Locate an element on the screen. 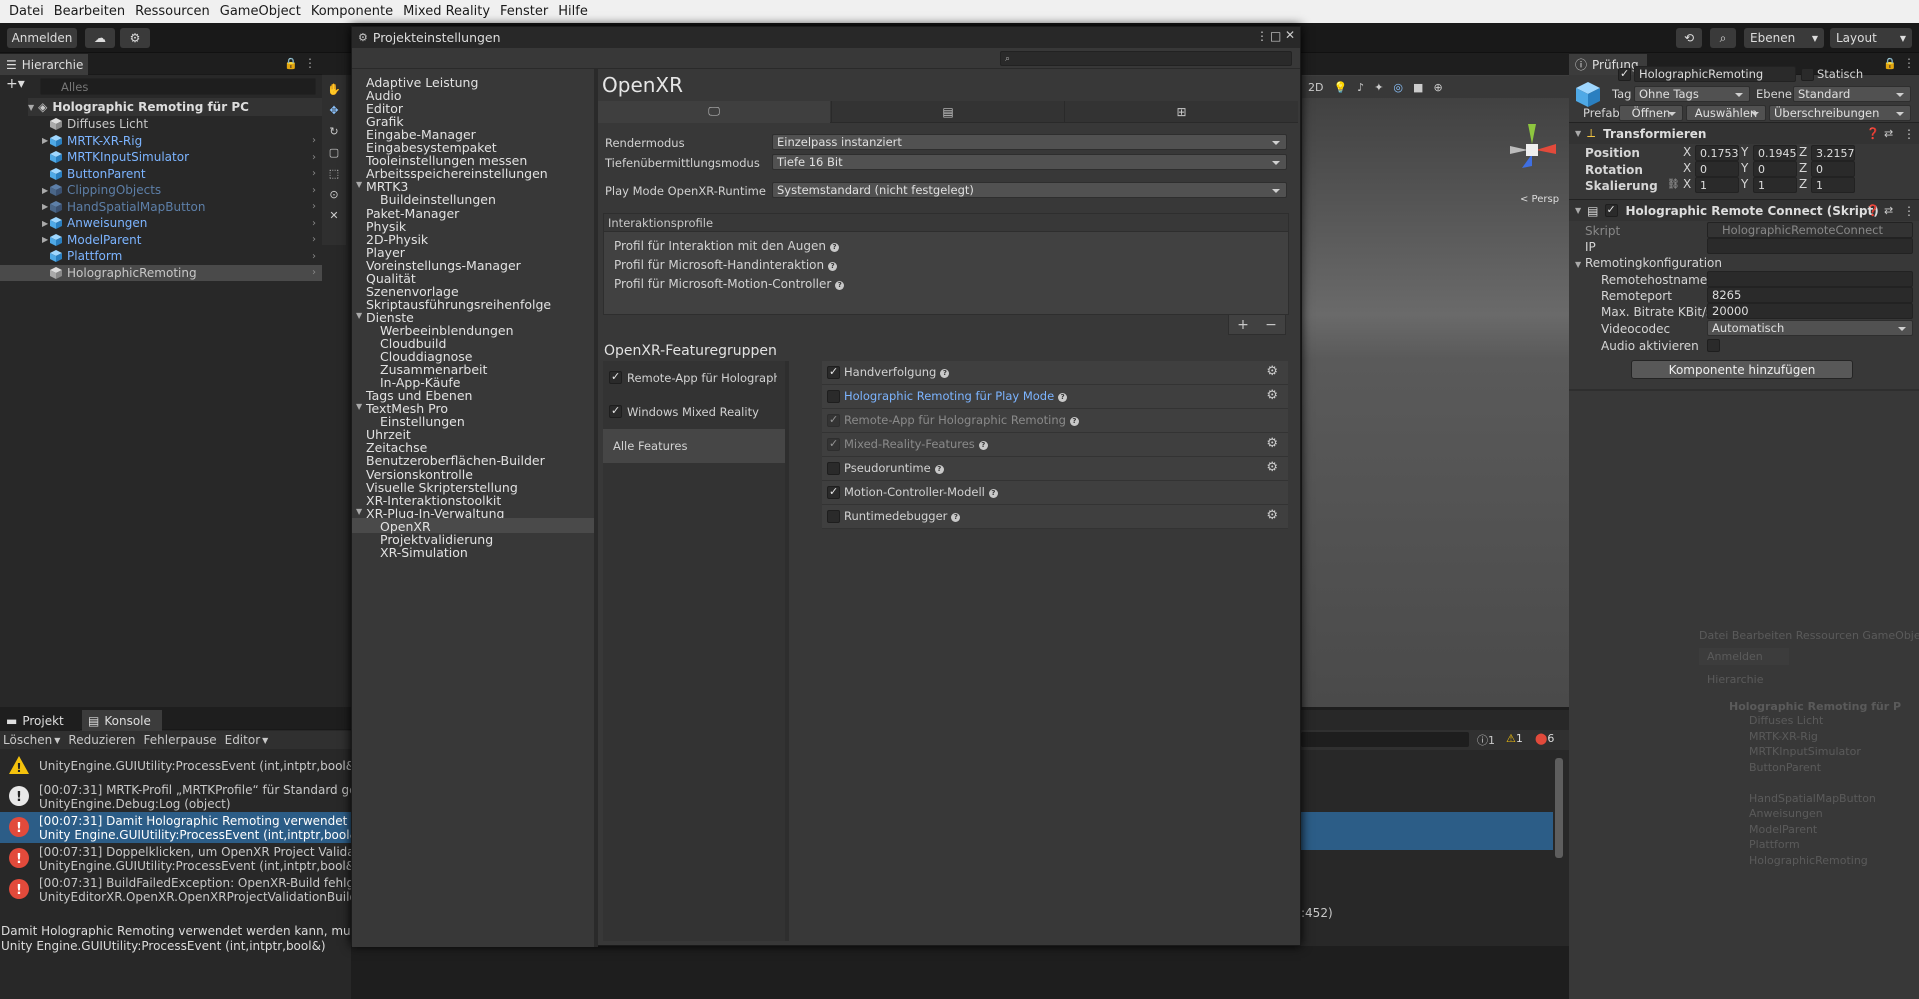  transform-expand-icon: ▼ is located at coordinates (1578, 133).